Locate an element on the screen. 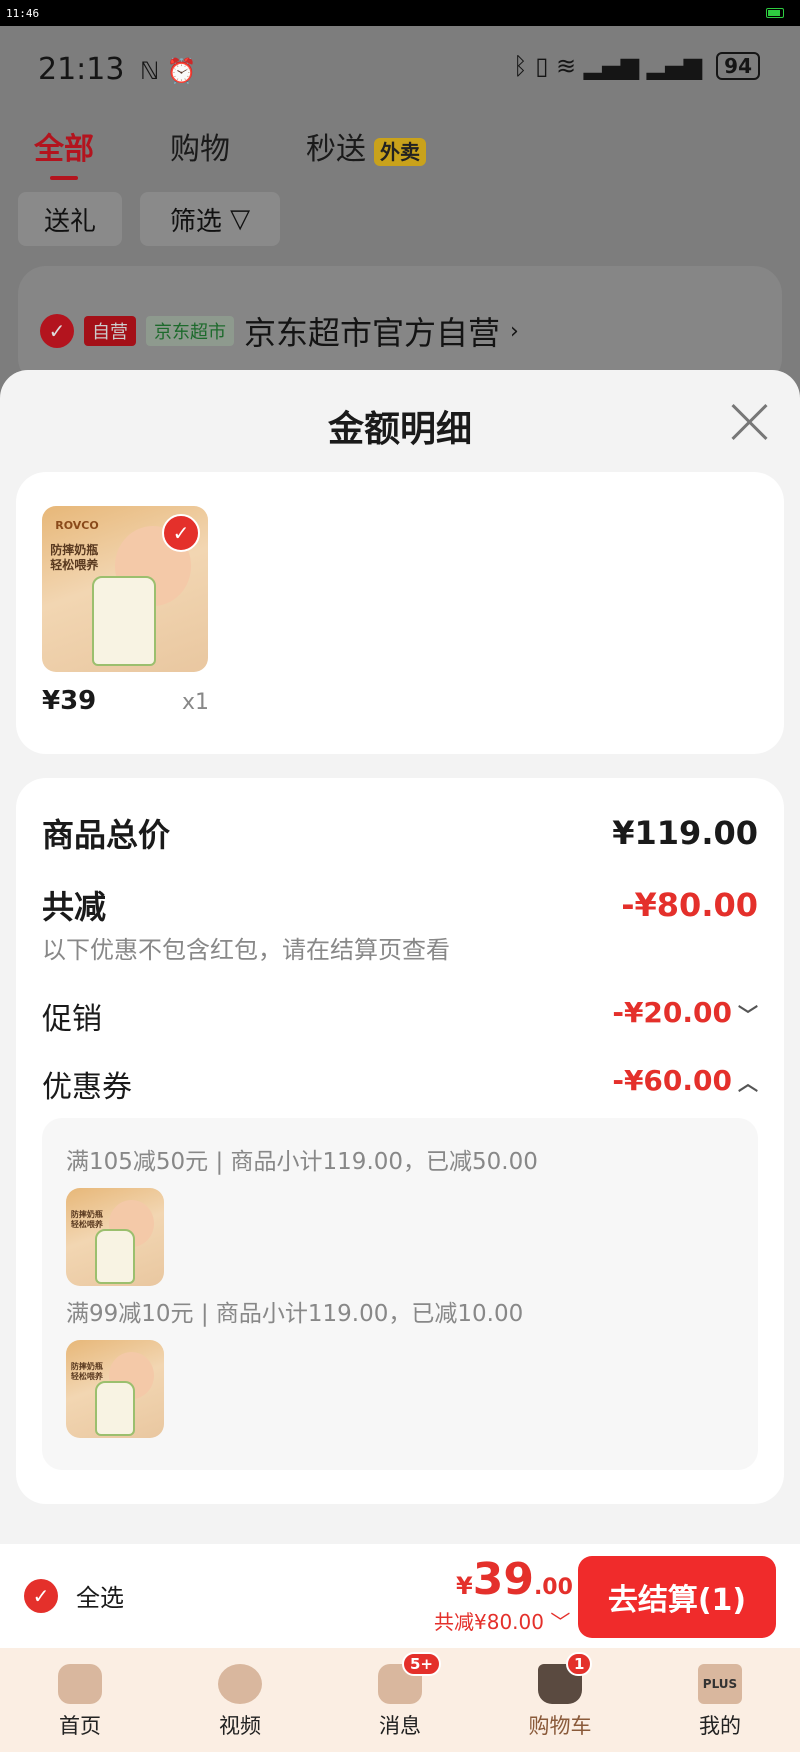 The height and width of the screenshot is (1752, 800). store-check-icon: ✓ is located at coordinates (57, 331).